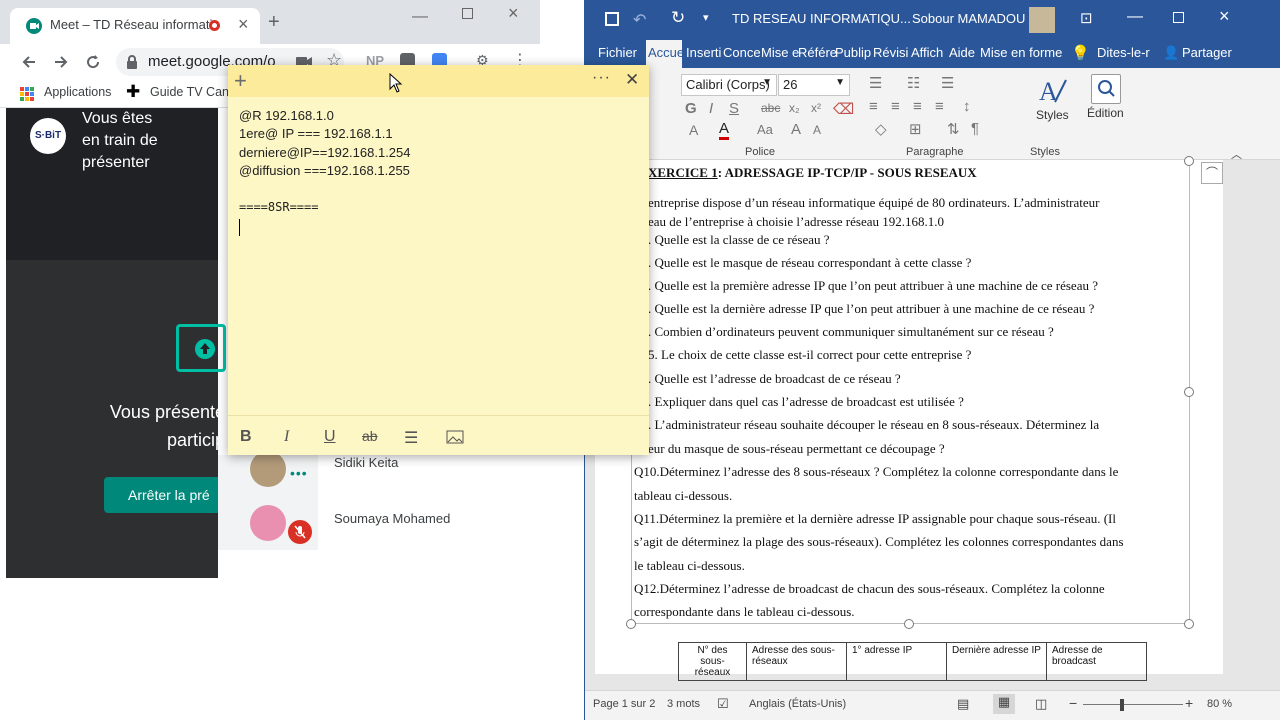 Image resolution: width=1280 pixels, height=720 pixels. Describe the element at coordinates (135, 26) in the screenshot. I see `browser-tab: Meet – TD Réseau informatic ×` at that location.